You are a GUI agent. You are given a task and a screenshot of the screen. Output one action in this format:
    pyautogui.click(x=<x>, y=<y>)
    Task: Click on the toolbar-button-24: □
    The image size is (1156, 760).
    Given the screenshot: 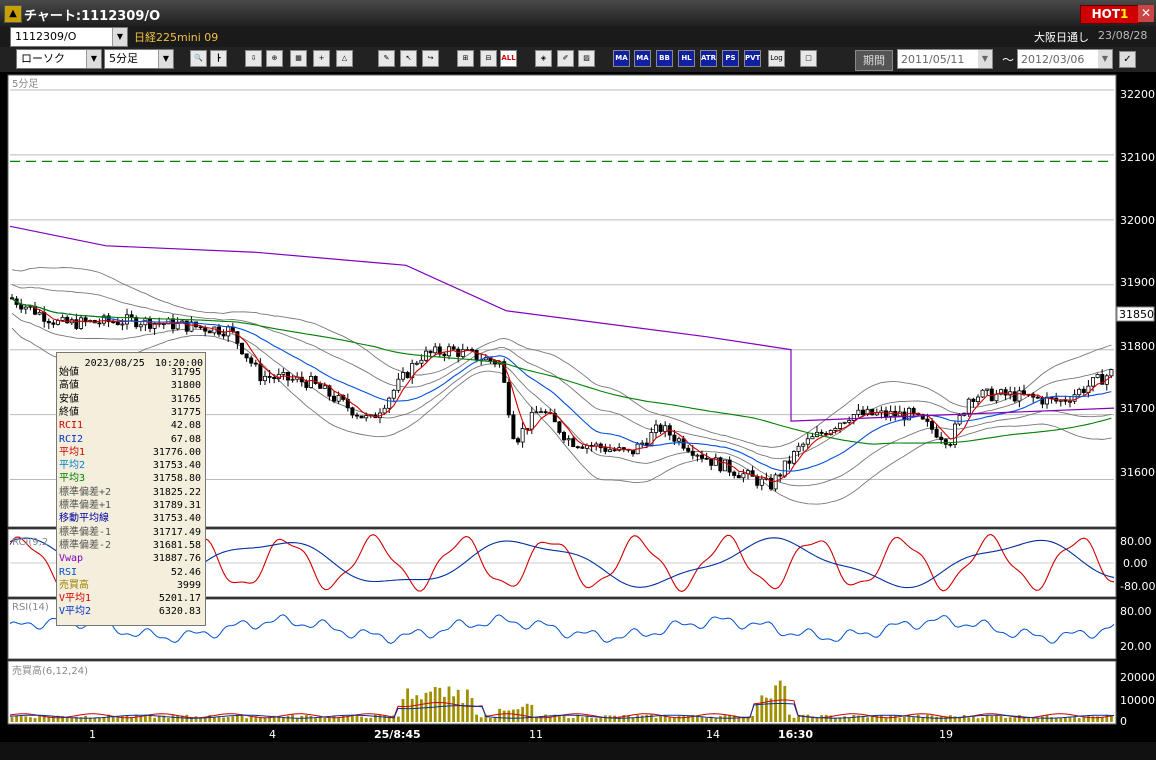 What is the action you would take?
    pyautogui.click(x=808, y=58)
    